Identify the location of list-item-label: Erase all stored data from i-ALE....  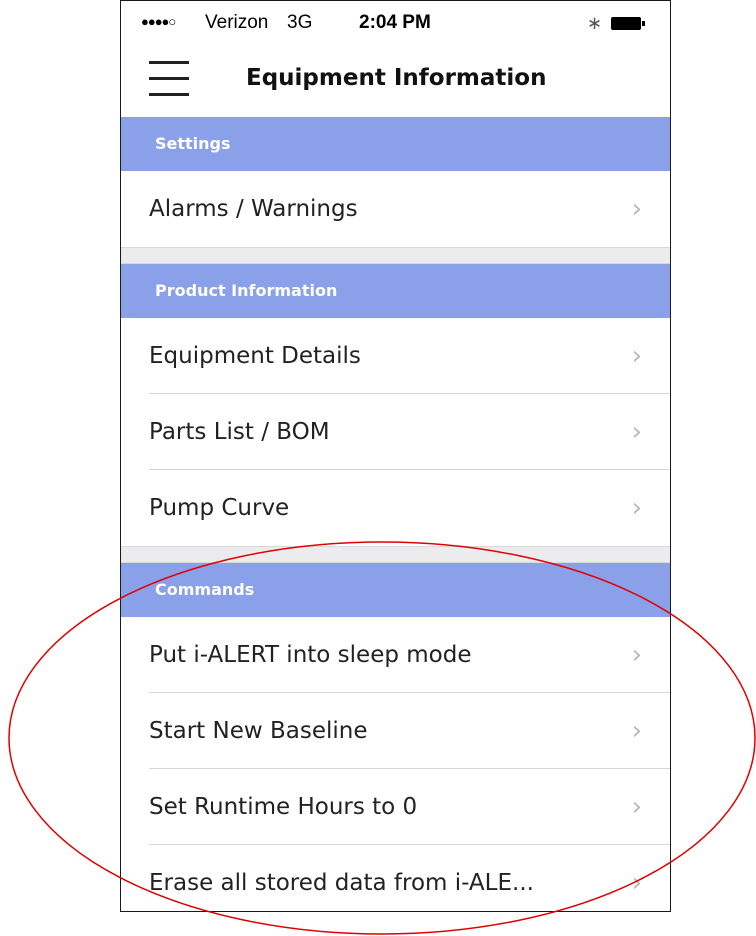
(341, 883).